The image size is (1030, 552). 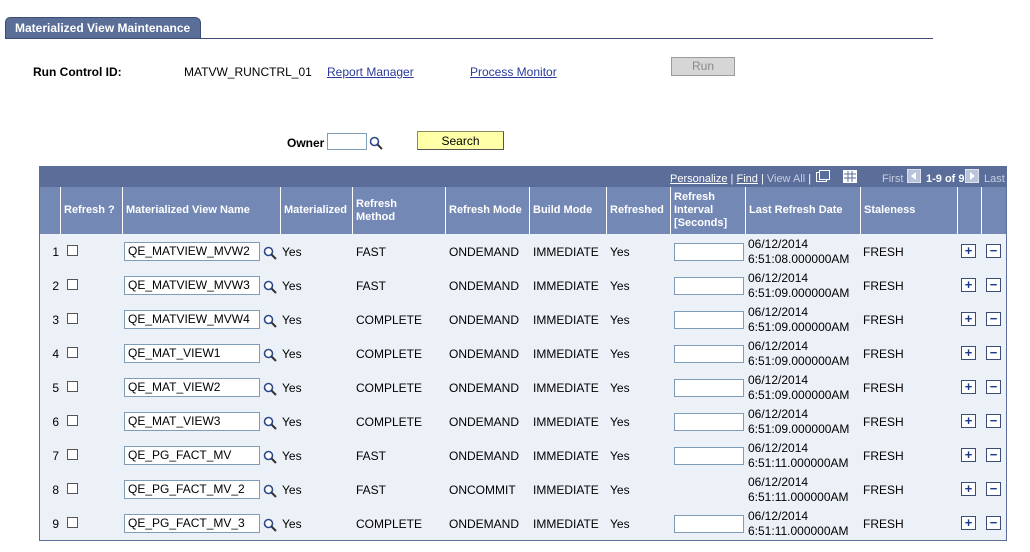 What do you see at coordinates (192, 285) in the screenshot?
I see `mv-name-field: QE_MATVIEW_MVW3` at bounding box center [192, 285].